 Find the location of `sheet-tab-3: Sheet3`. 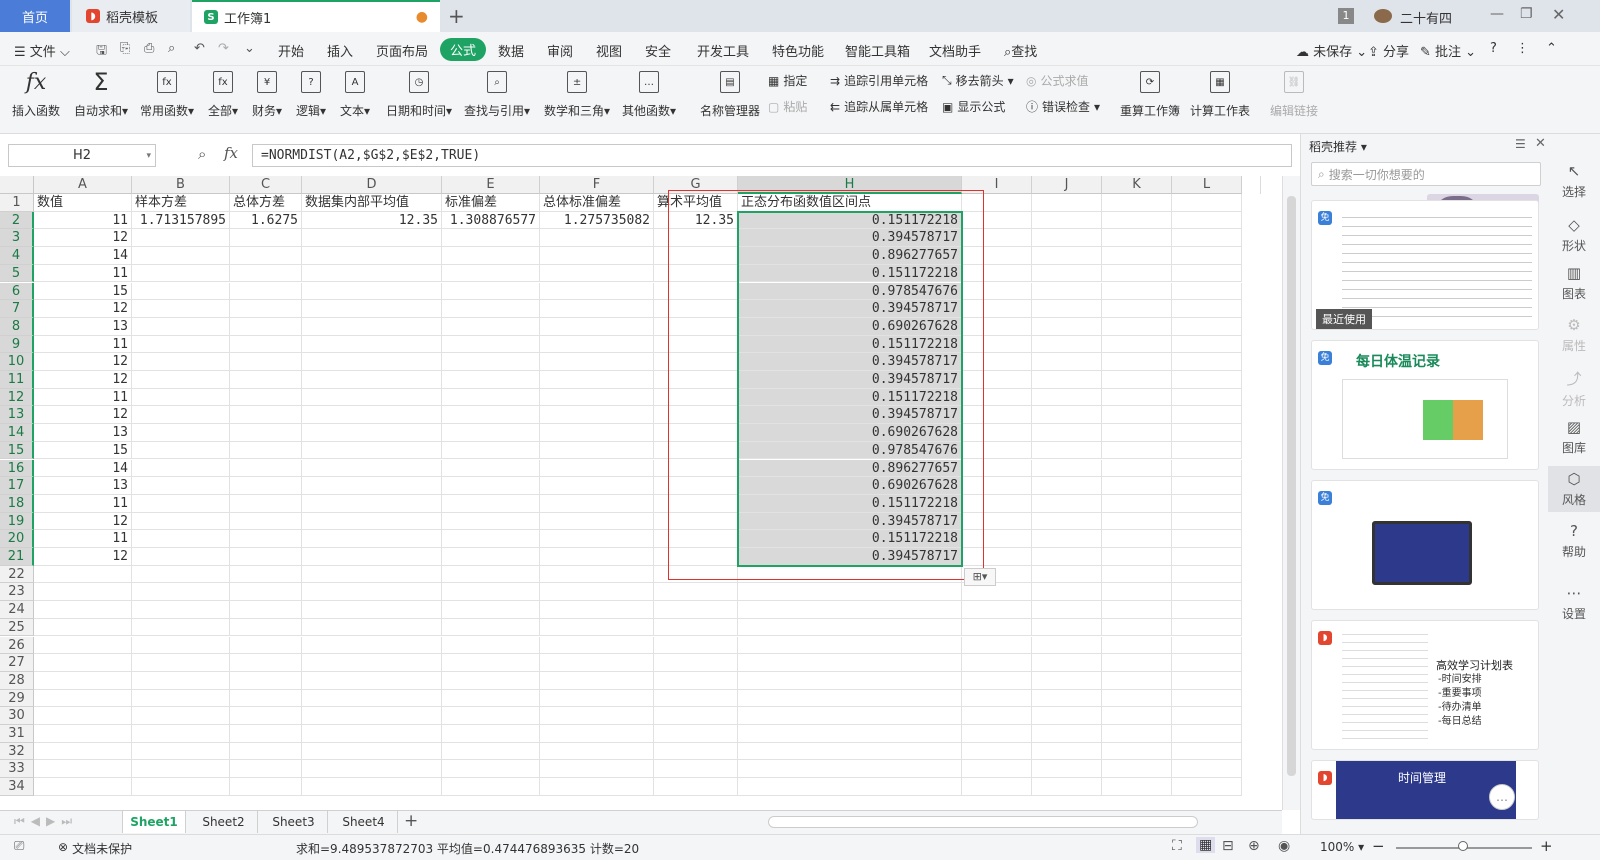

sheet-tab-3: Sheet3 is located at coordinates (294, 822).